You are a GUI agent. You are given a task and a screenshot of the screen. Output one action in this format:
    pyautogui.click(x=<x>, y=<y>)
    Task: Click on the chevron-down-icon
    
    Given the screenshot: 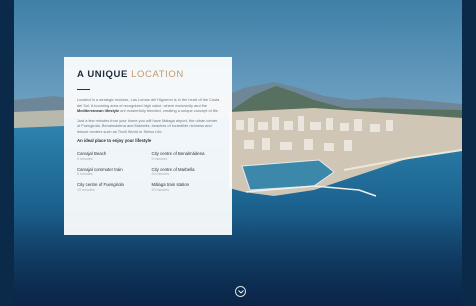 What is the action you would take?
    pyautogui.click(x=240, y=291)
    